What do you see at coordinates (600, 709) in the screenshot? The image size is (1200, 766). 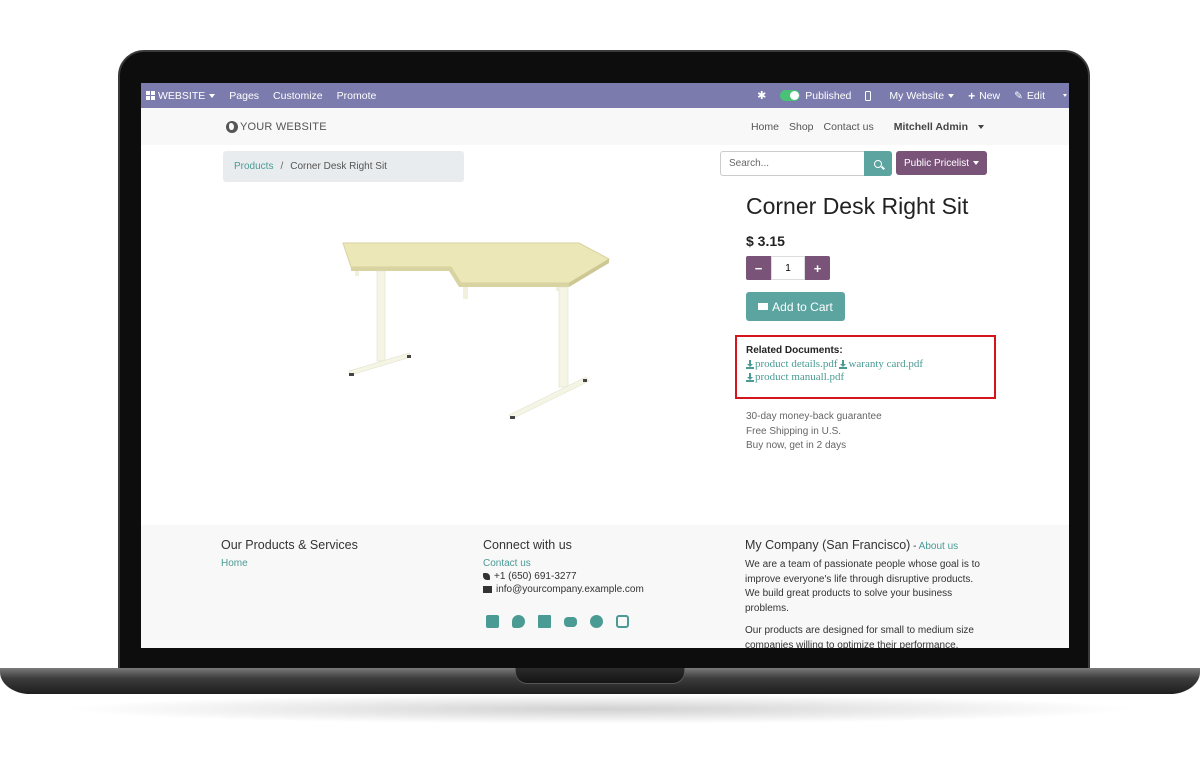 I see `laptop-shadow` at bounding box center [600, 709].